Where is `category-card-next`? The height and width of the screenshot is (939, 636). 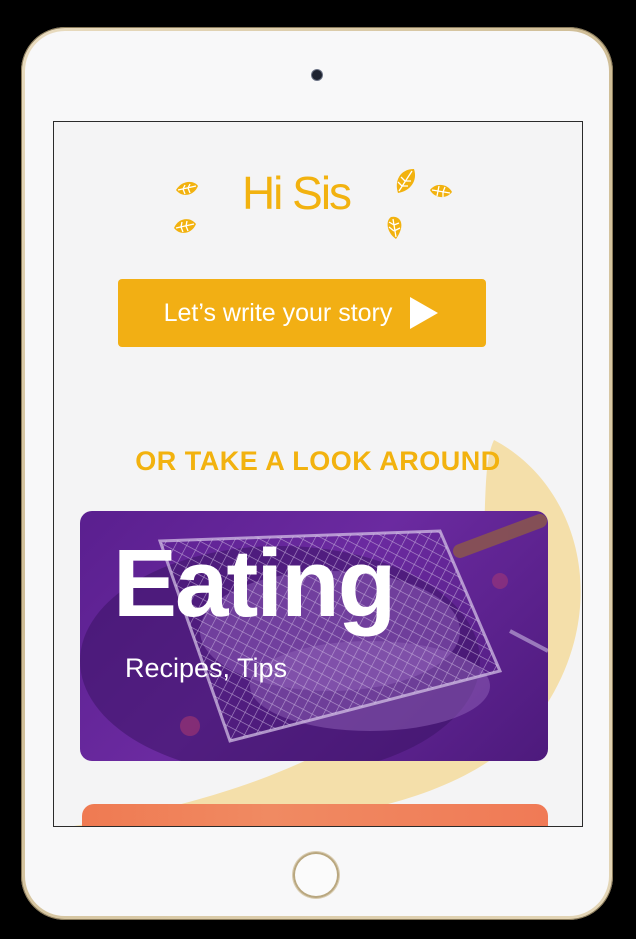
category-card-next is located at coordinates (315, 815).